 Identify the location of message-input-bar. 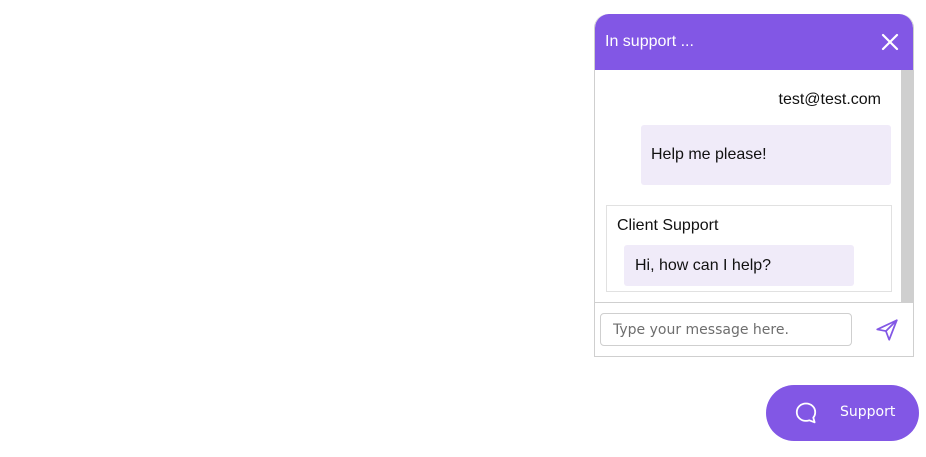
(754, 329).